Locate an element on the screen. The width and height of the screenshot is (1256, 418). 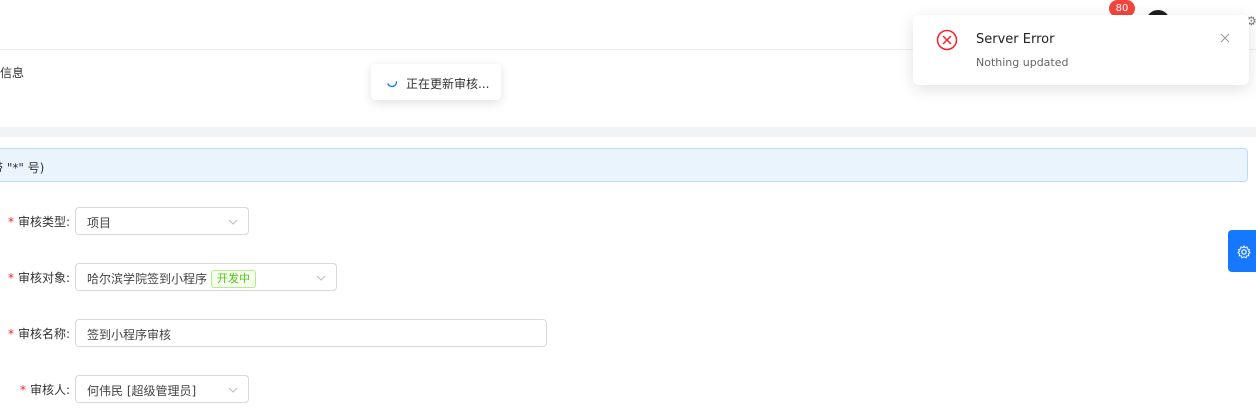
audit-name-value: 签到小程序审核 is located at coordinates (129, 335).